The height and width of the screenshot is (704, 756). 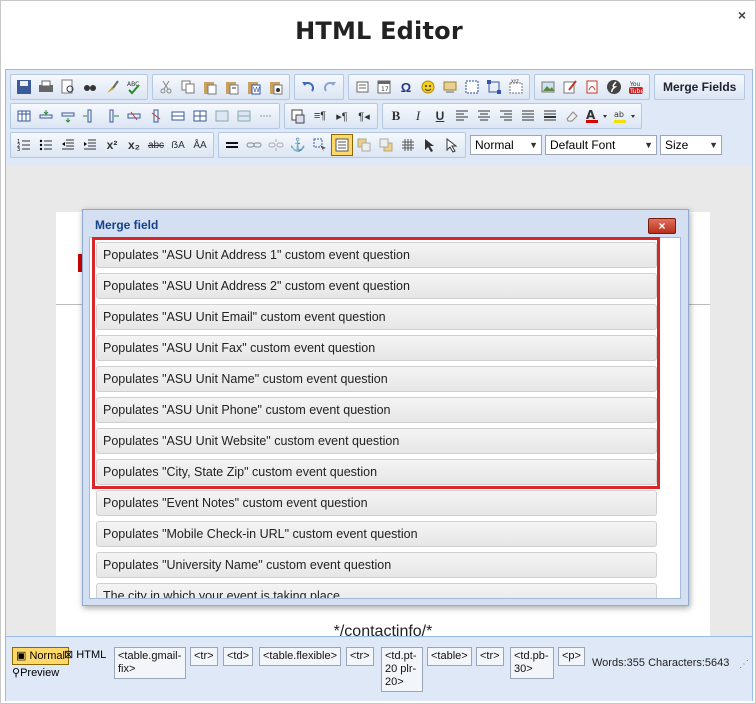 What do you see at coordinates (364, 116) in the screenshot?
I see `paragraph-rtl-icon: ¶◂` at bounding box center [364, 116].